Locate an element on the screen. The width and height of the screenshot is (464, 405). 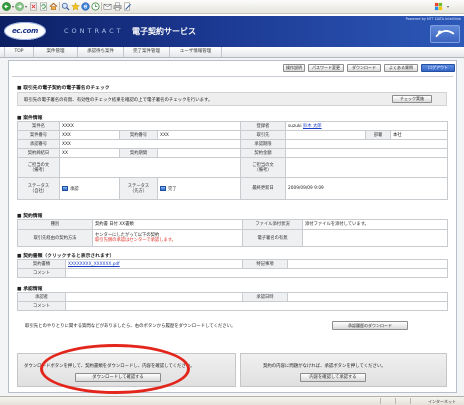
download-and-check-button: ダウンロードして確認する is located at coordinates (118, 377).